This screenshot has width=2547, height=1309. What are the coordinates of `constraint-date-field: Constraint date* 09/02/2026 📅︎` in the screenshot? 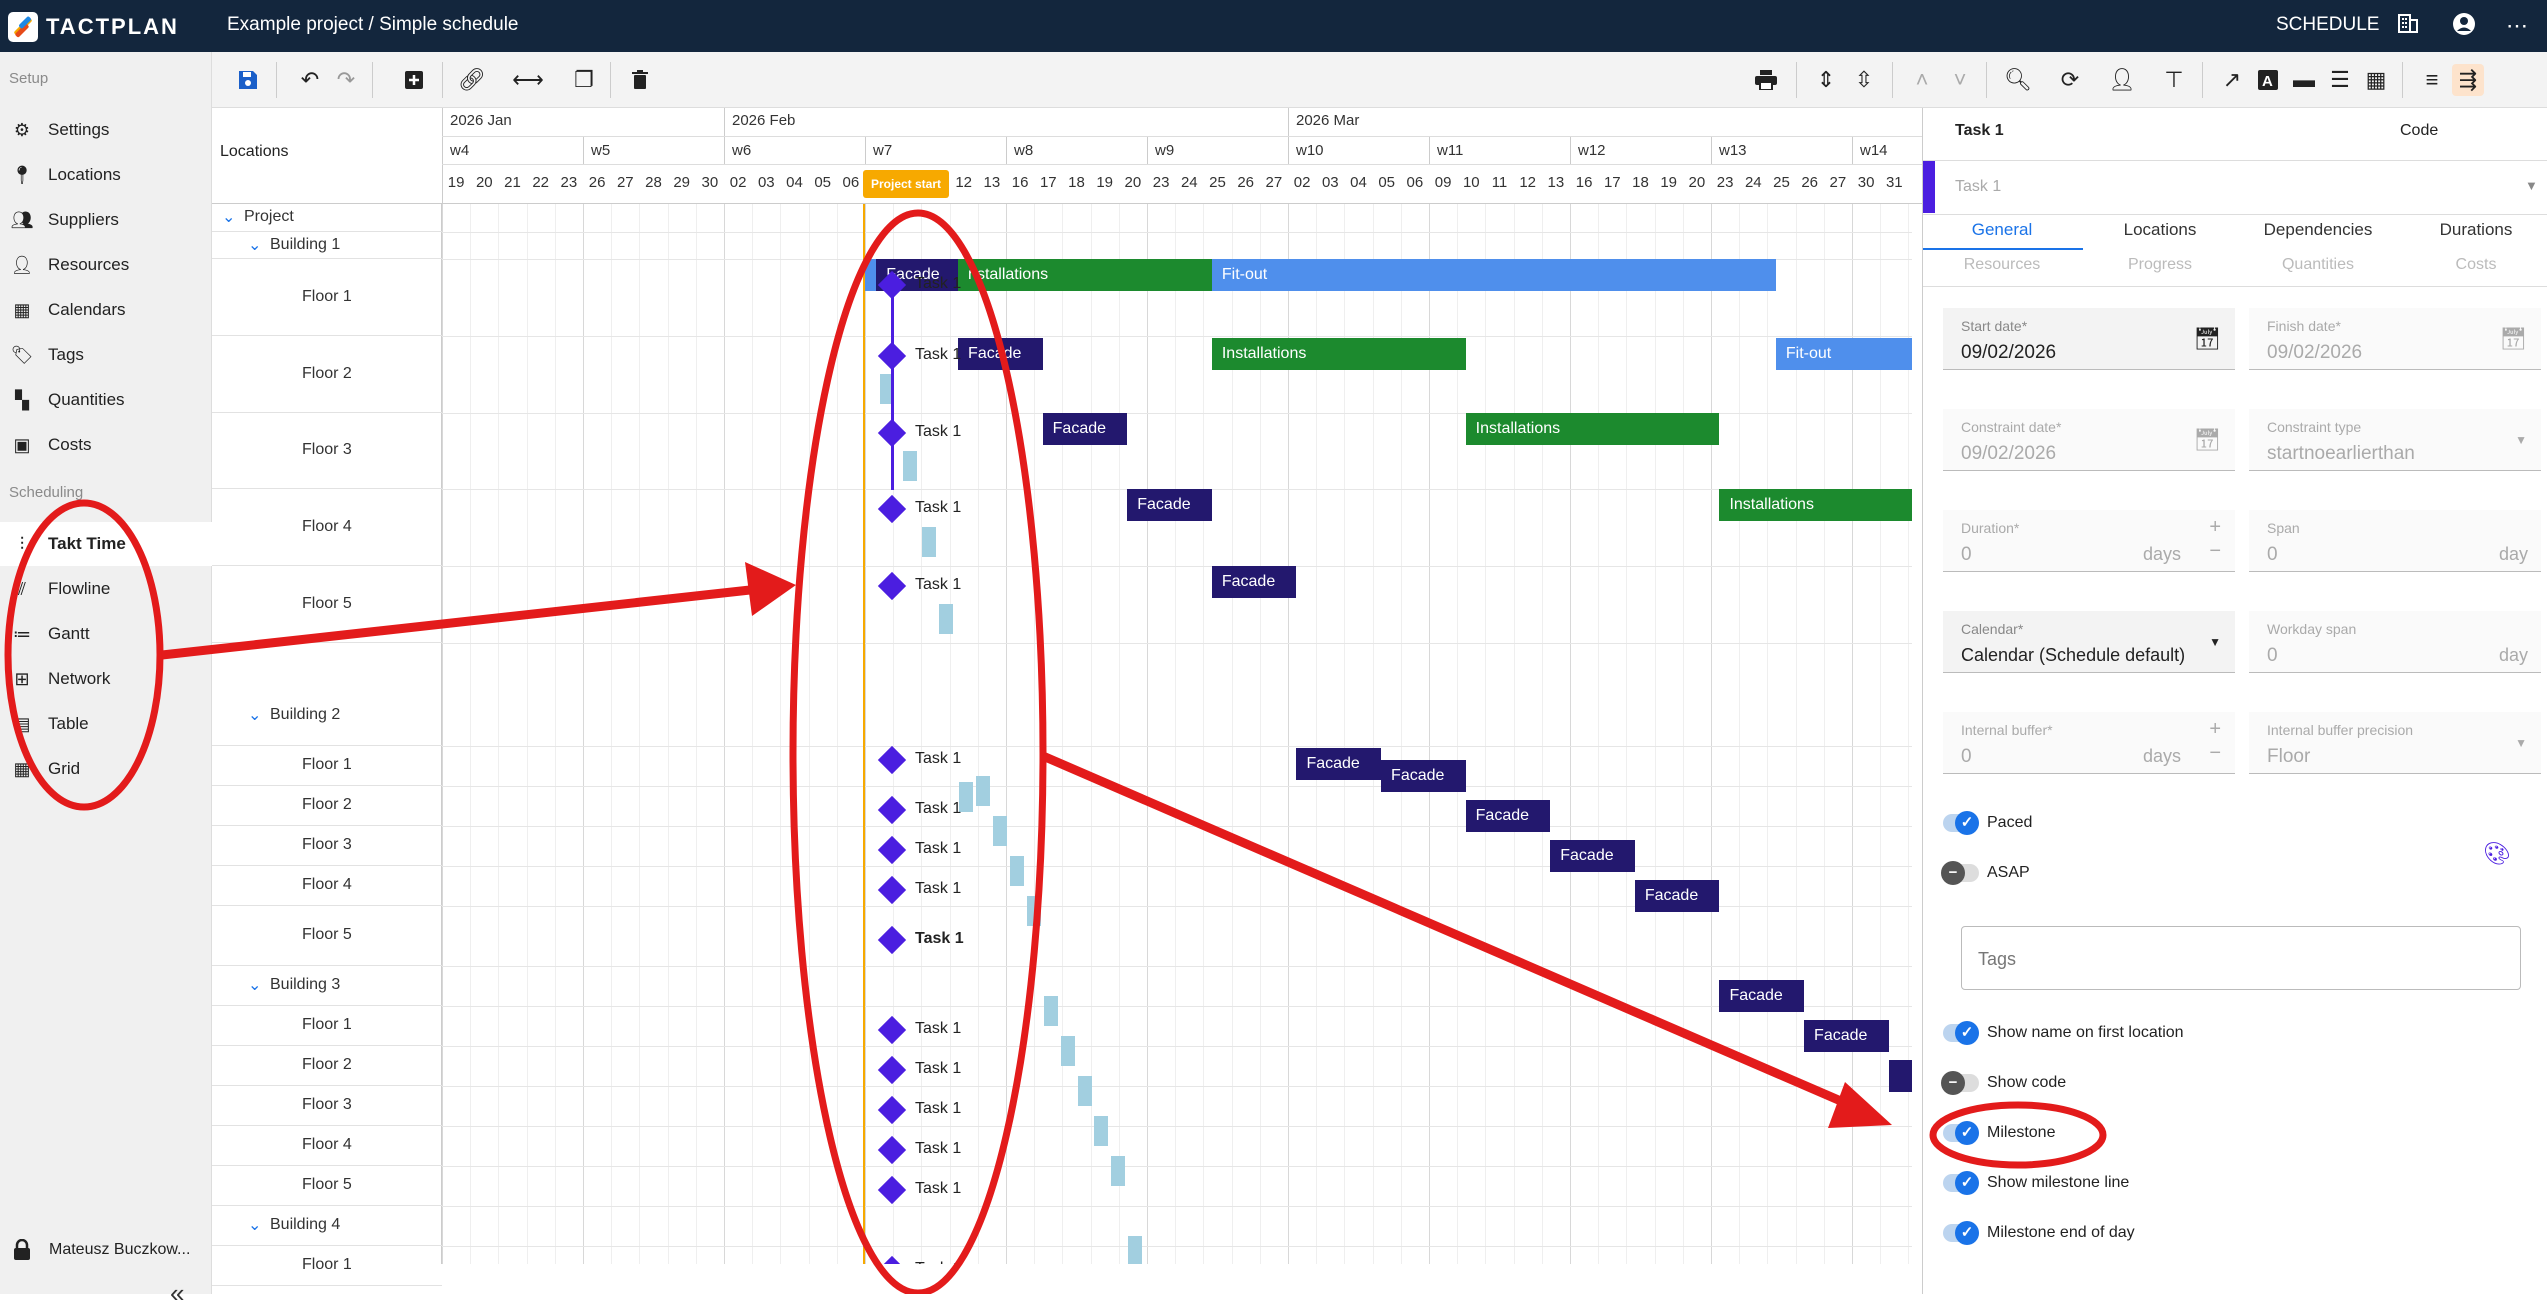 It's located at (2089, 440).